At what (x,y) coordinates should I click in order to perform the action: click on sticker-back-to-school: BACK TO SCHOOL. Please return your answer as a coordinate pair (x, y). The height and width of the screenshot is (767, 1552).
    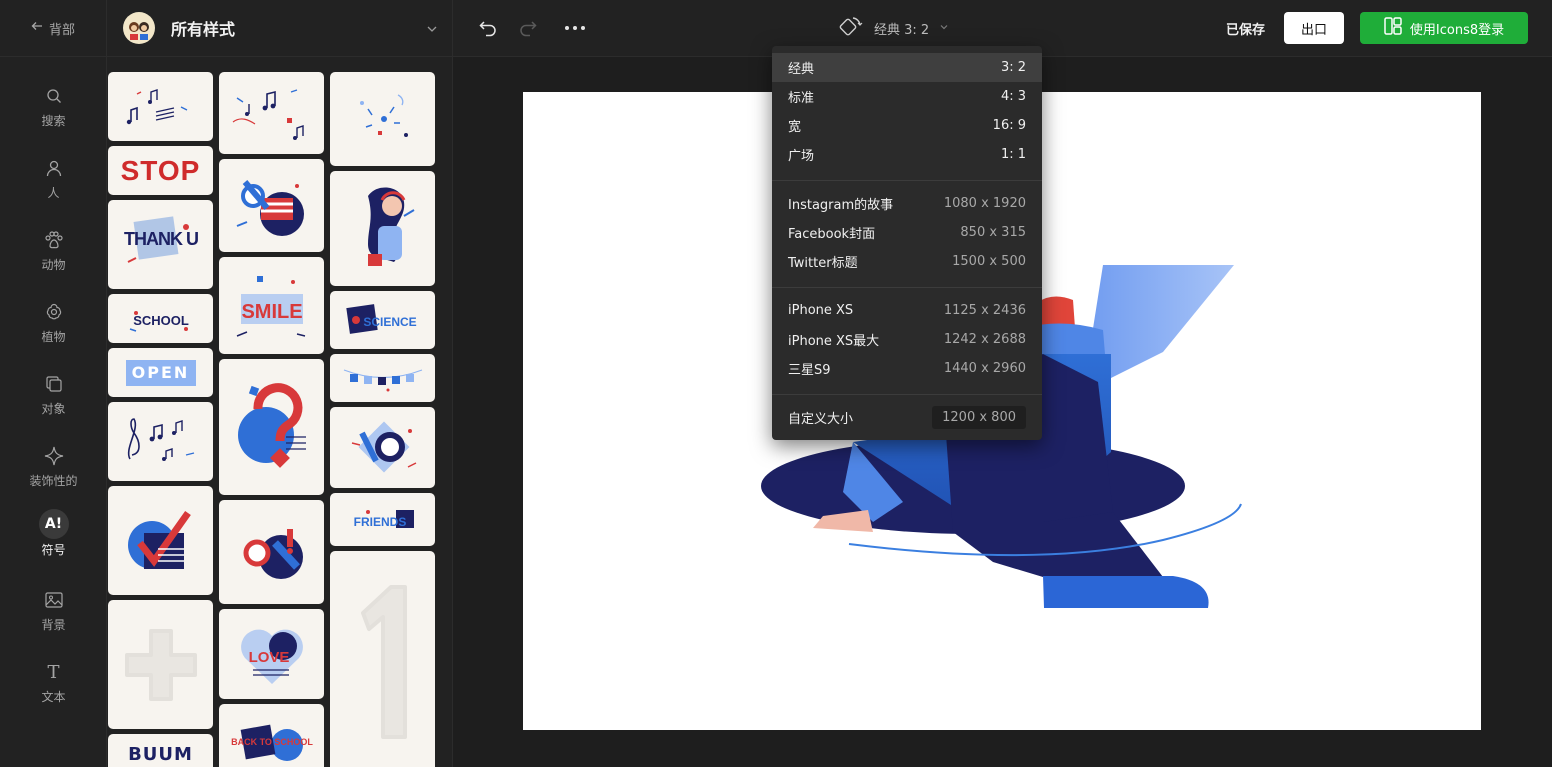
    Looking at the image, I should click on (271, 735).